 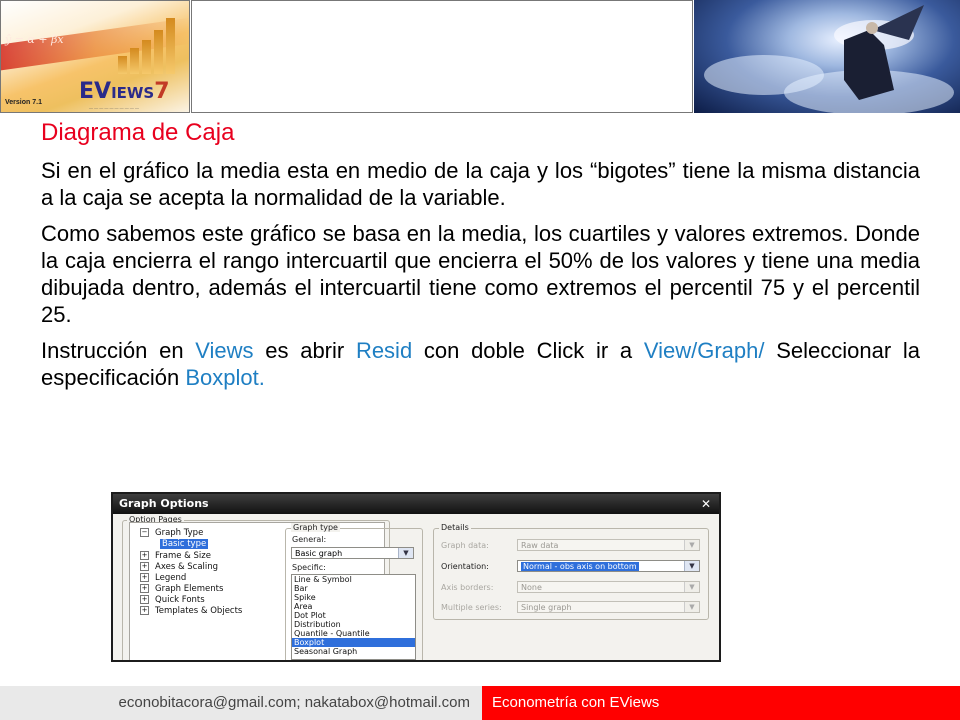 What do you see at coordinates (183, 556) in the screenshot?
I see `tree-item-label: Frame & Size` at bounding box center [183, 556].